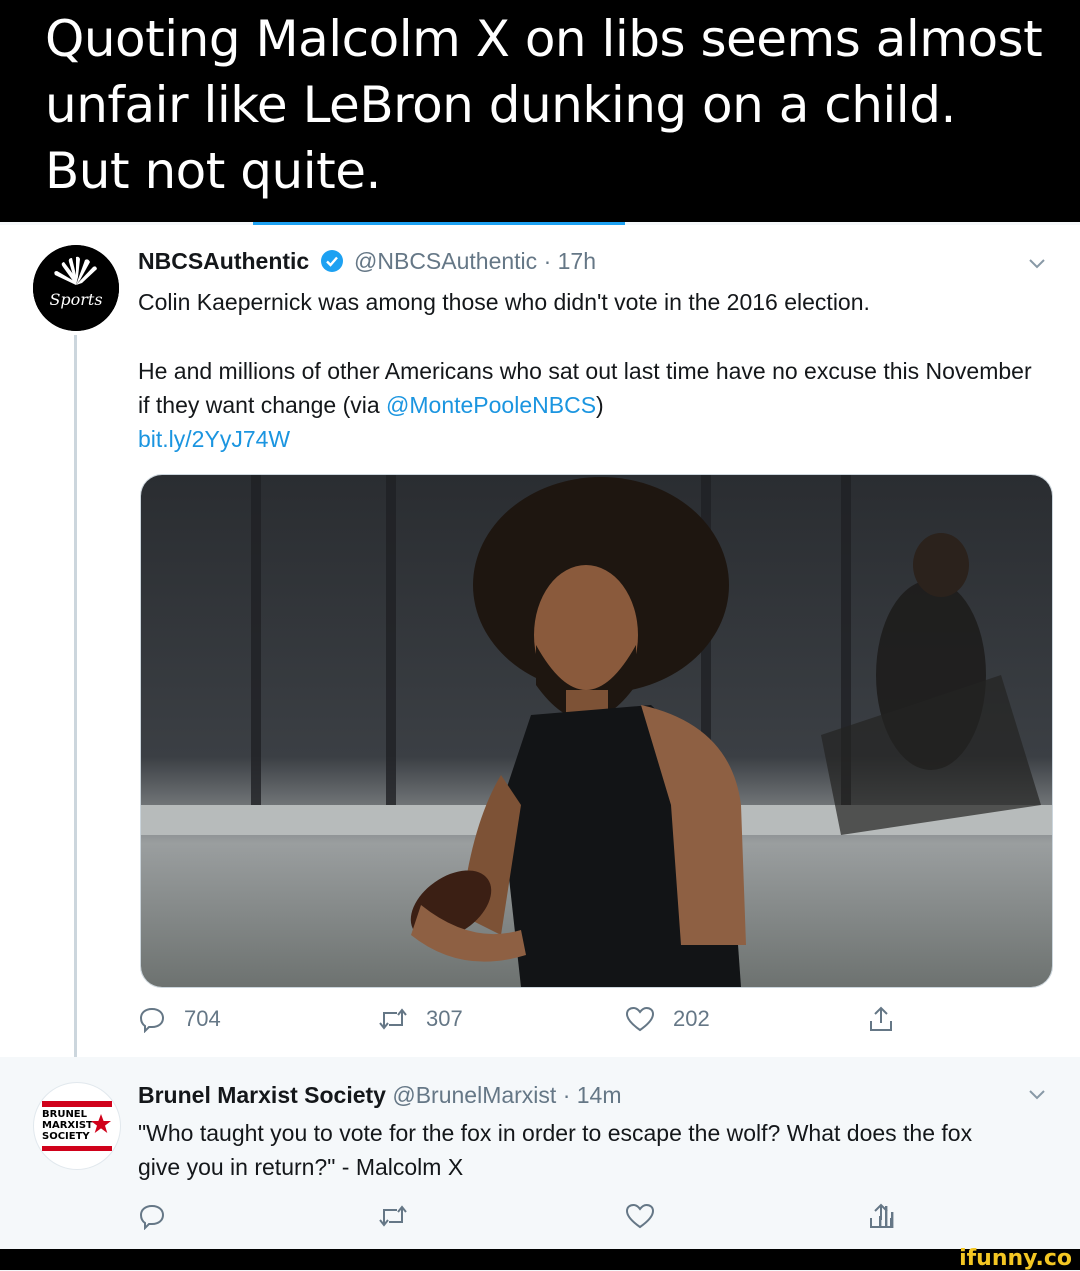 The width and height of the screenshot is (1080, 1271). I want to click on tweet2-actions, so click(528, 1222).